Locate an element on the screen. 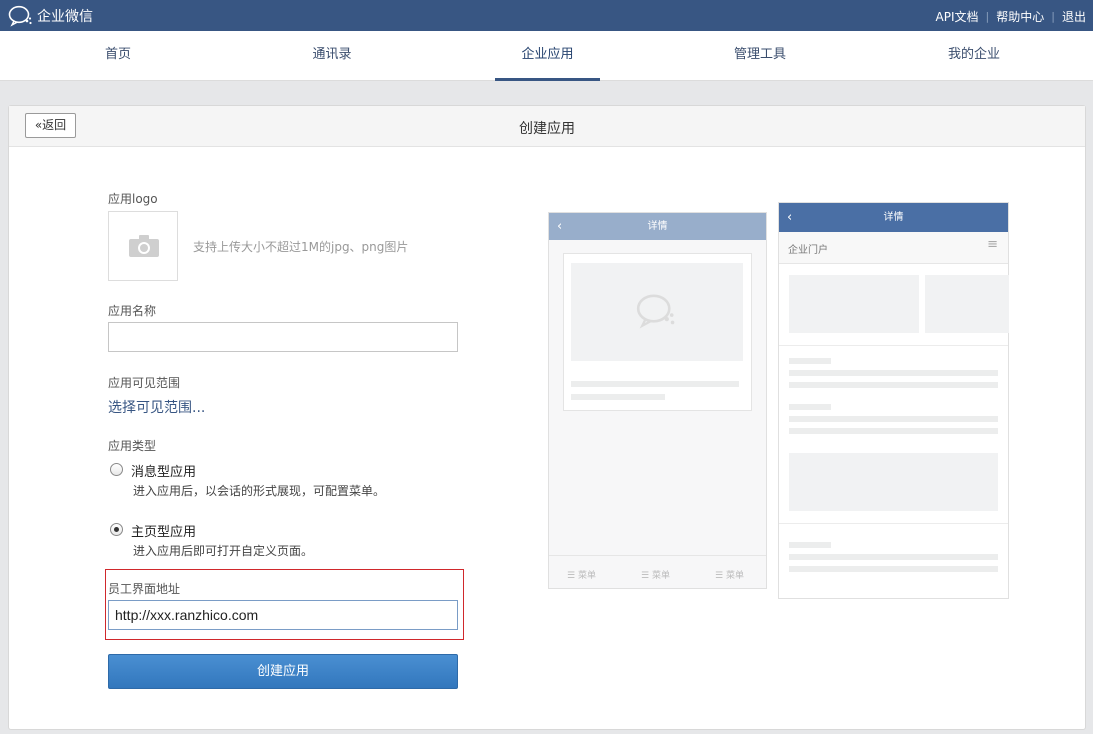 Image resolution: width=1093 pixels, height=734 pixels. wework-logo-icon is located at coordinates (20, 16).